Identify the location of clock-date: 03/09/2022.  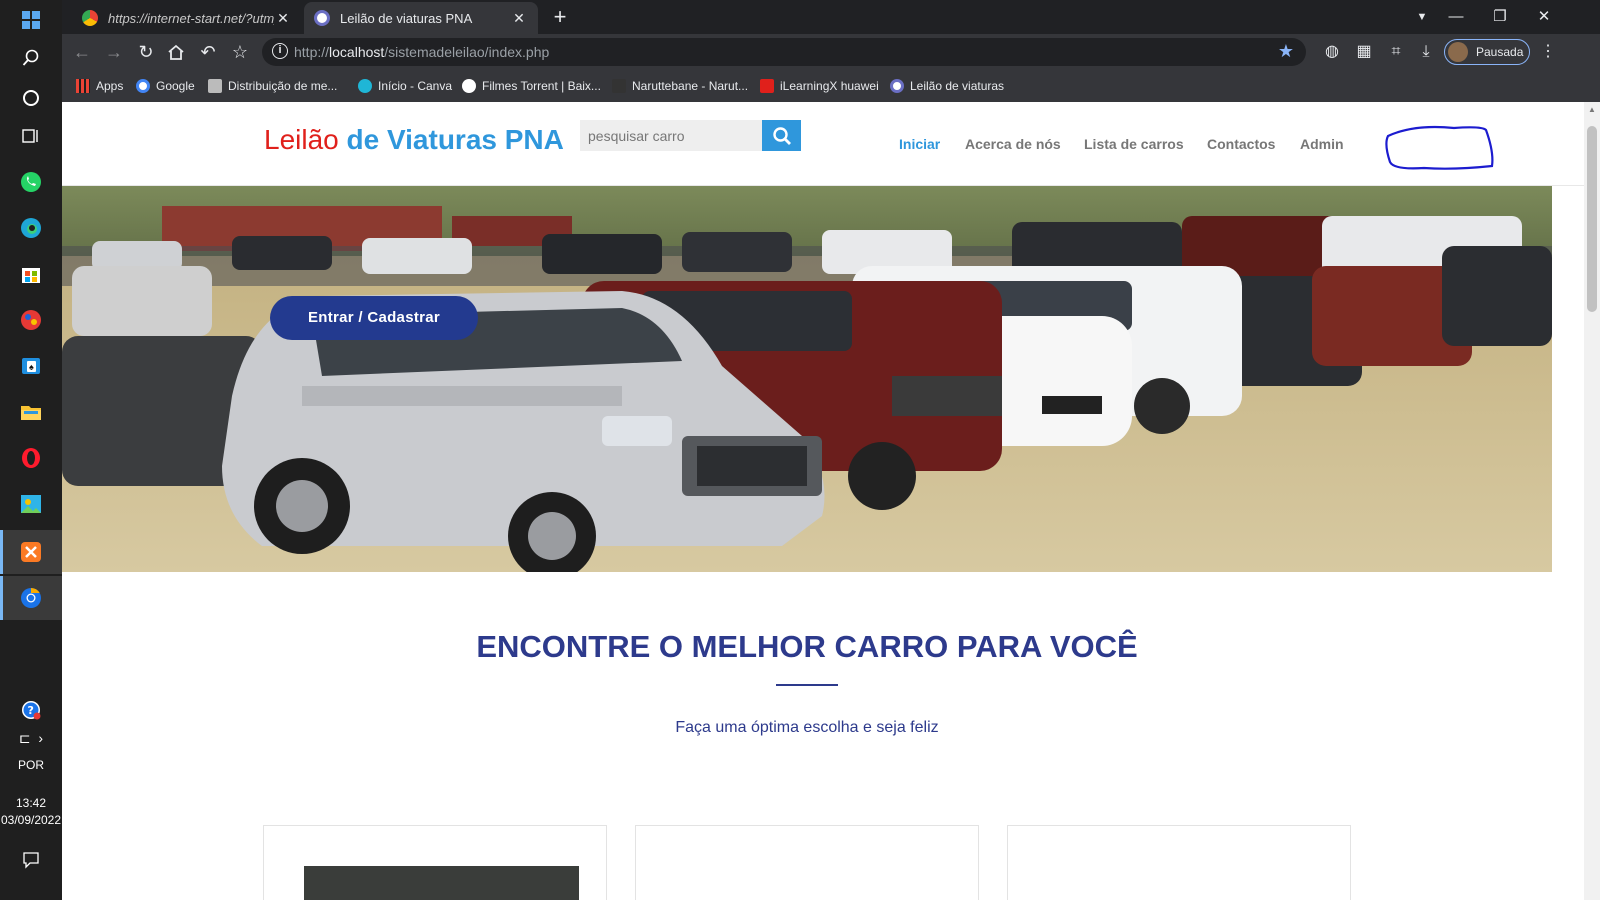
(31, 820).